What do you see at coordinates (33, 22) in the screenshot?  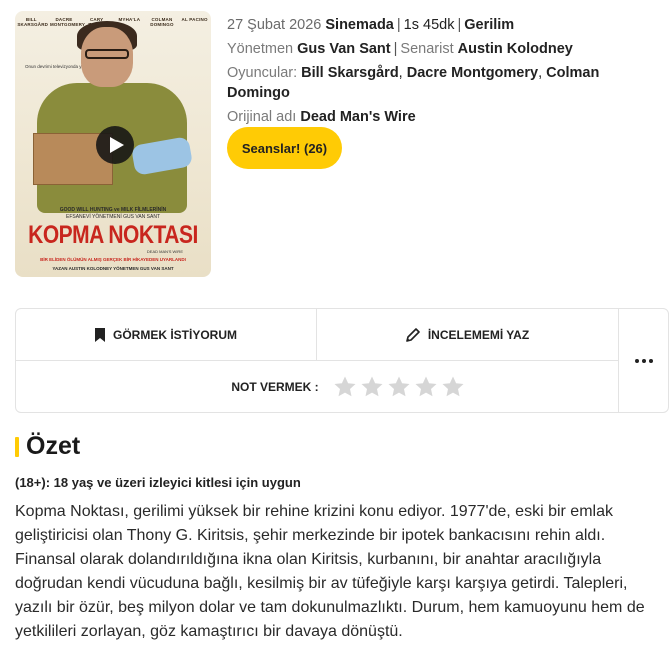 I see `poster-cast-name: BILL SKARSGÅRD` at bounding box center [33, 22].